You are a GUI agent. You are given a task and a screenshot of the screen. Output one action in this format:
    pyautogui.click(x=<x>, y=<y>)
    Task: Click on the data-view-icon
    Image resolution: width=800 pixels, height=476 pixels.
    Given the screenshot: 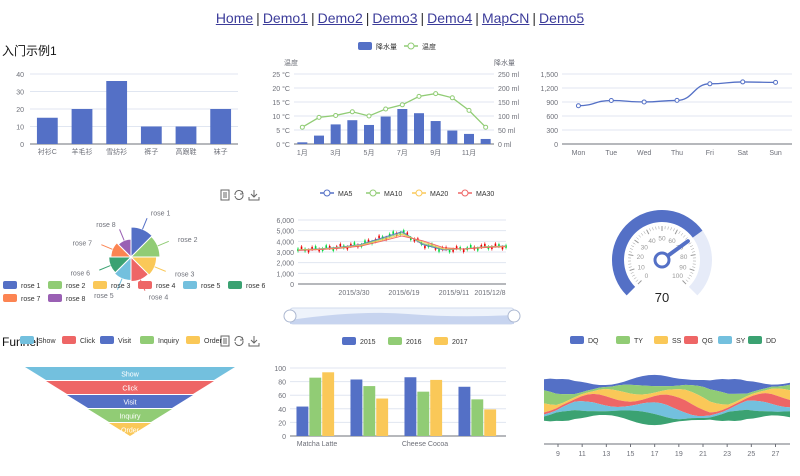 What is the action you would take?
    pyautogui.click(x=225, y=195)
    